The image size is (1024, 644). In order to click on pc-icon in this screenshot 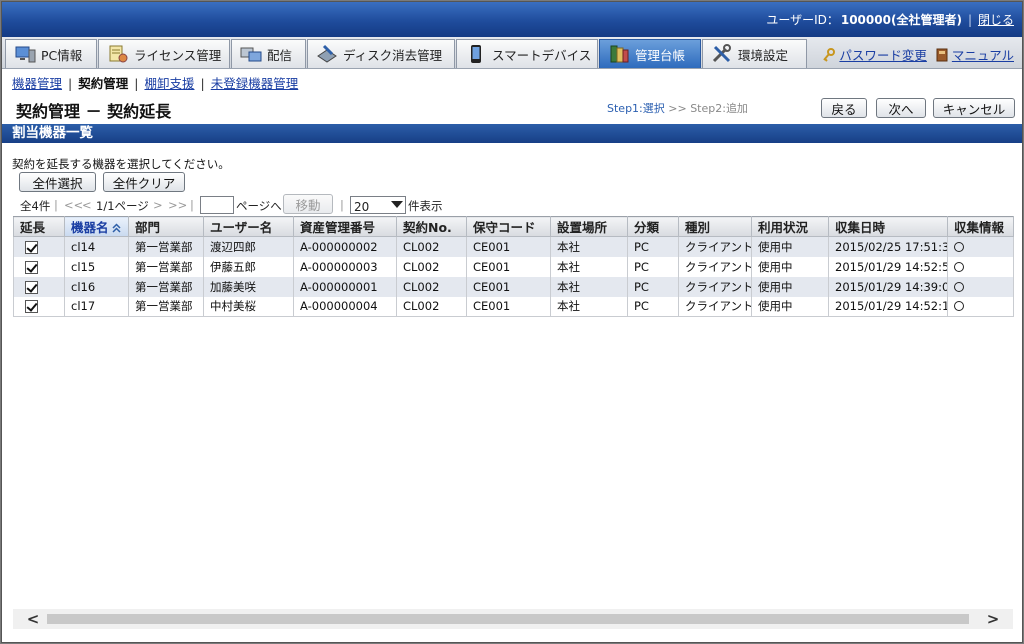, I will do `click(25, 54)`.